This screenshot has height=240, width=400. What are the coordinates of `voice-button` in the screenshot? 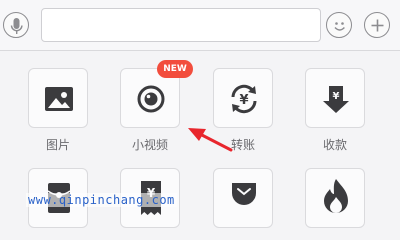 It's located at (16, 25).